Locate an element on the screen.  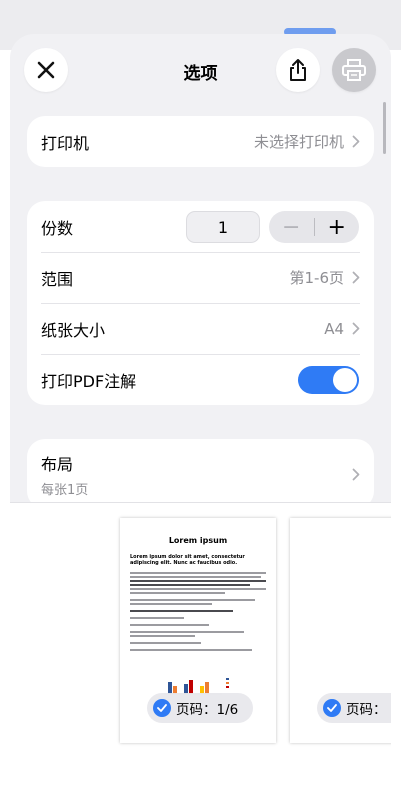
share-button is located at coordinates (298, 70).